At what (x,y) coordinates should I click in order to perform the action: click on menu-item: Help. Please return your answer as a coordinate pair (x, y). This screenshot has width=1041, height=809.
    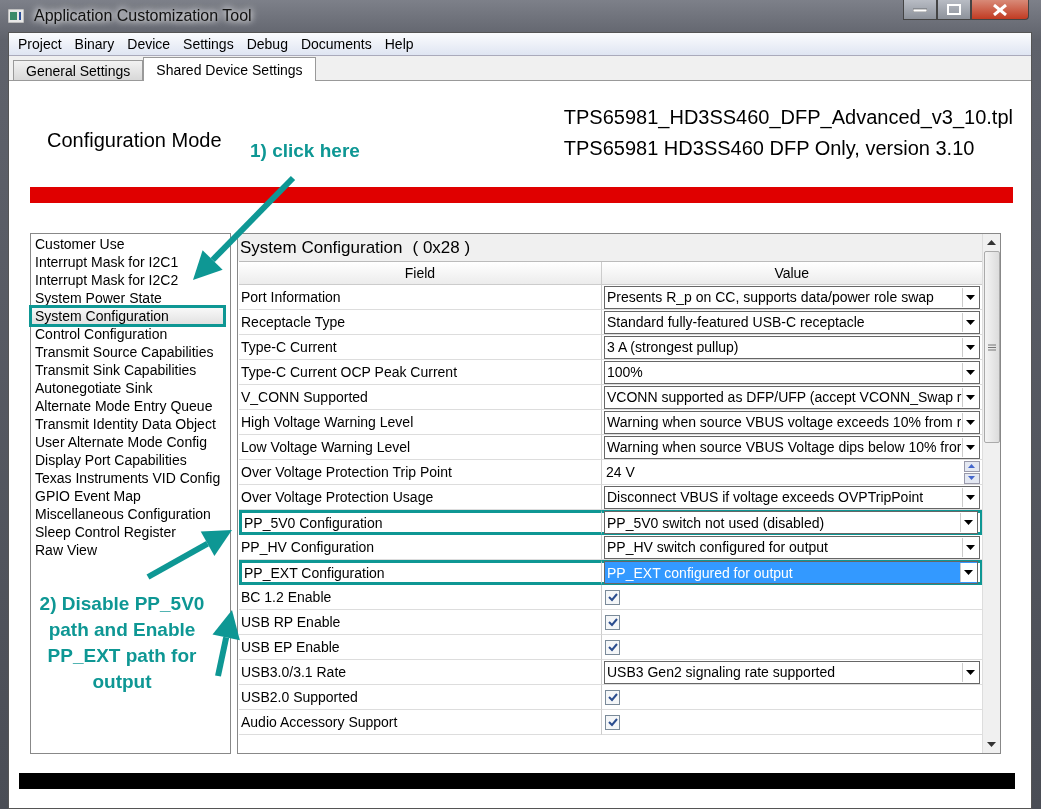
    Looking at the image, I should click on (400, 44).